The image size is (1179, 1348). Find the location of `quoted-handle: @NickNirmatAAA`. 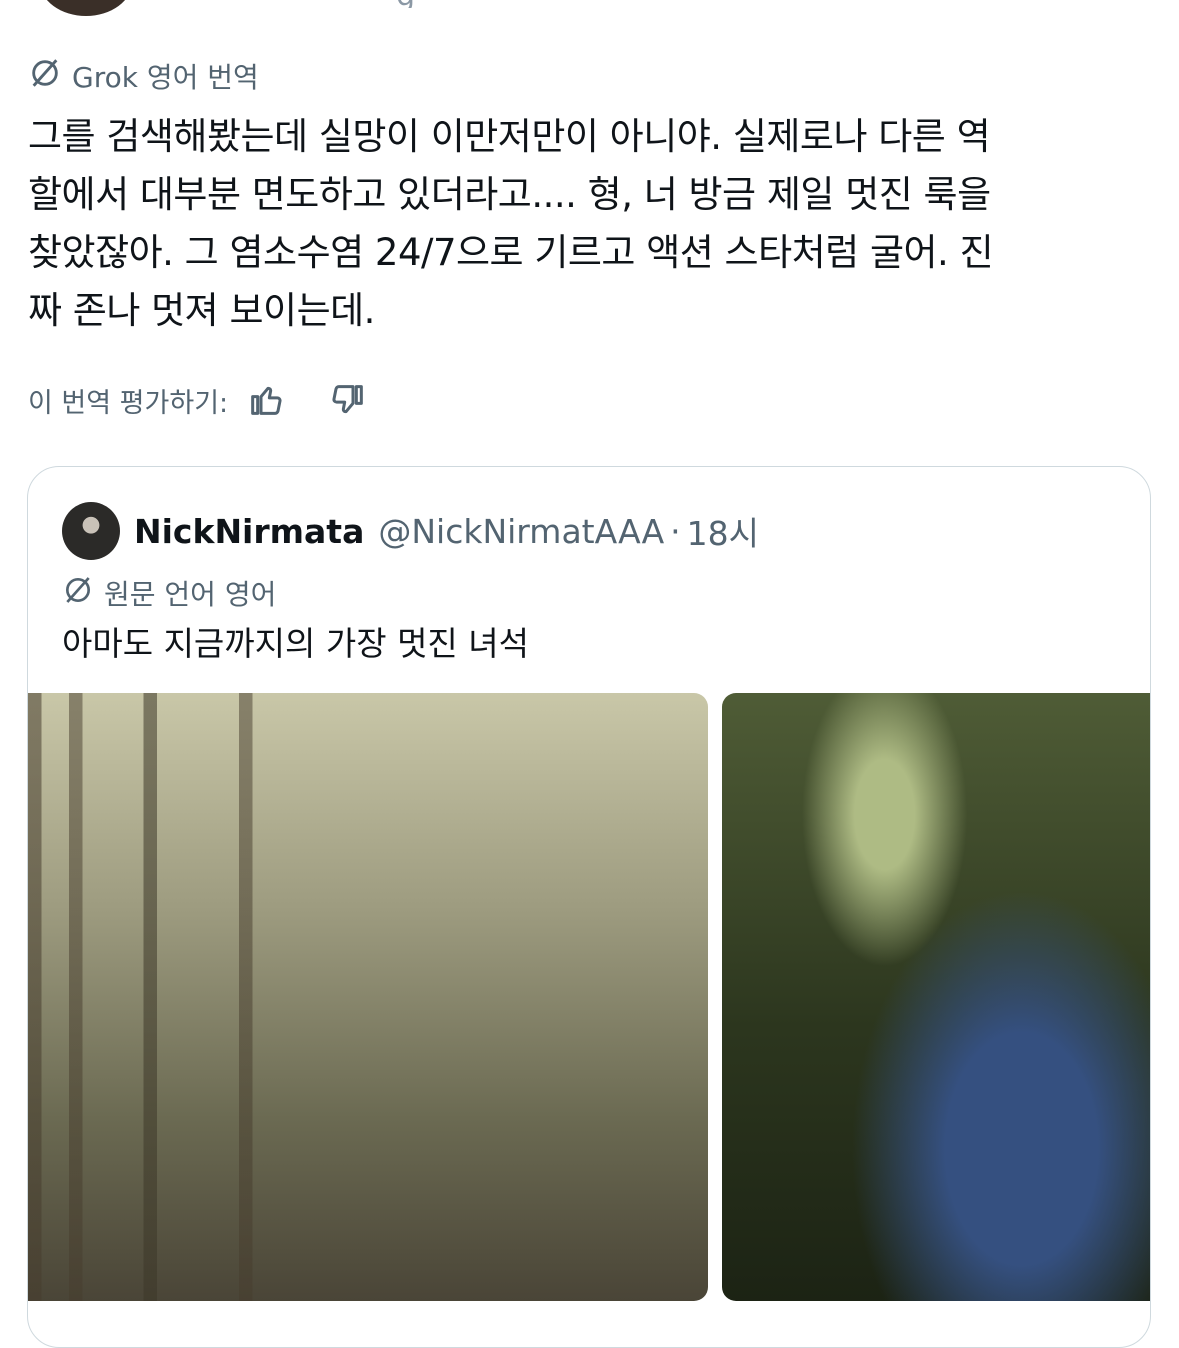

quoted-handle: @NickNirmatAAA is located at coordinates (521, 531).